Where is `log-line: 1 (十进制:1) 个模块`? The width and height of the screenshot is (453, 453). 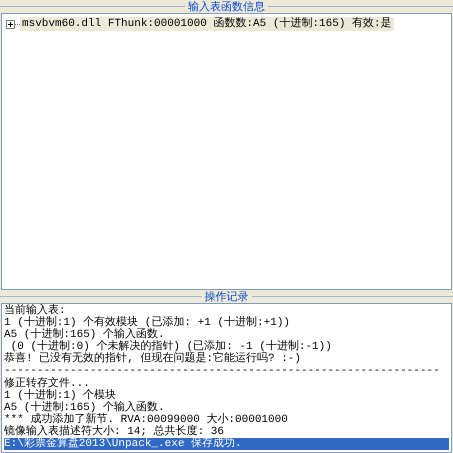 log-line: 1 (十进制:1) 个模块 is located at coordinates (226, 396).